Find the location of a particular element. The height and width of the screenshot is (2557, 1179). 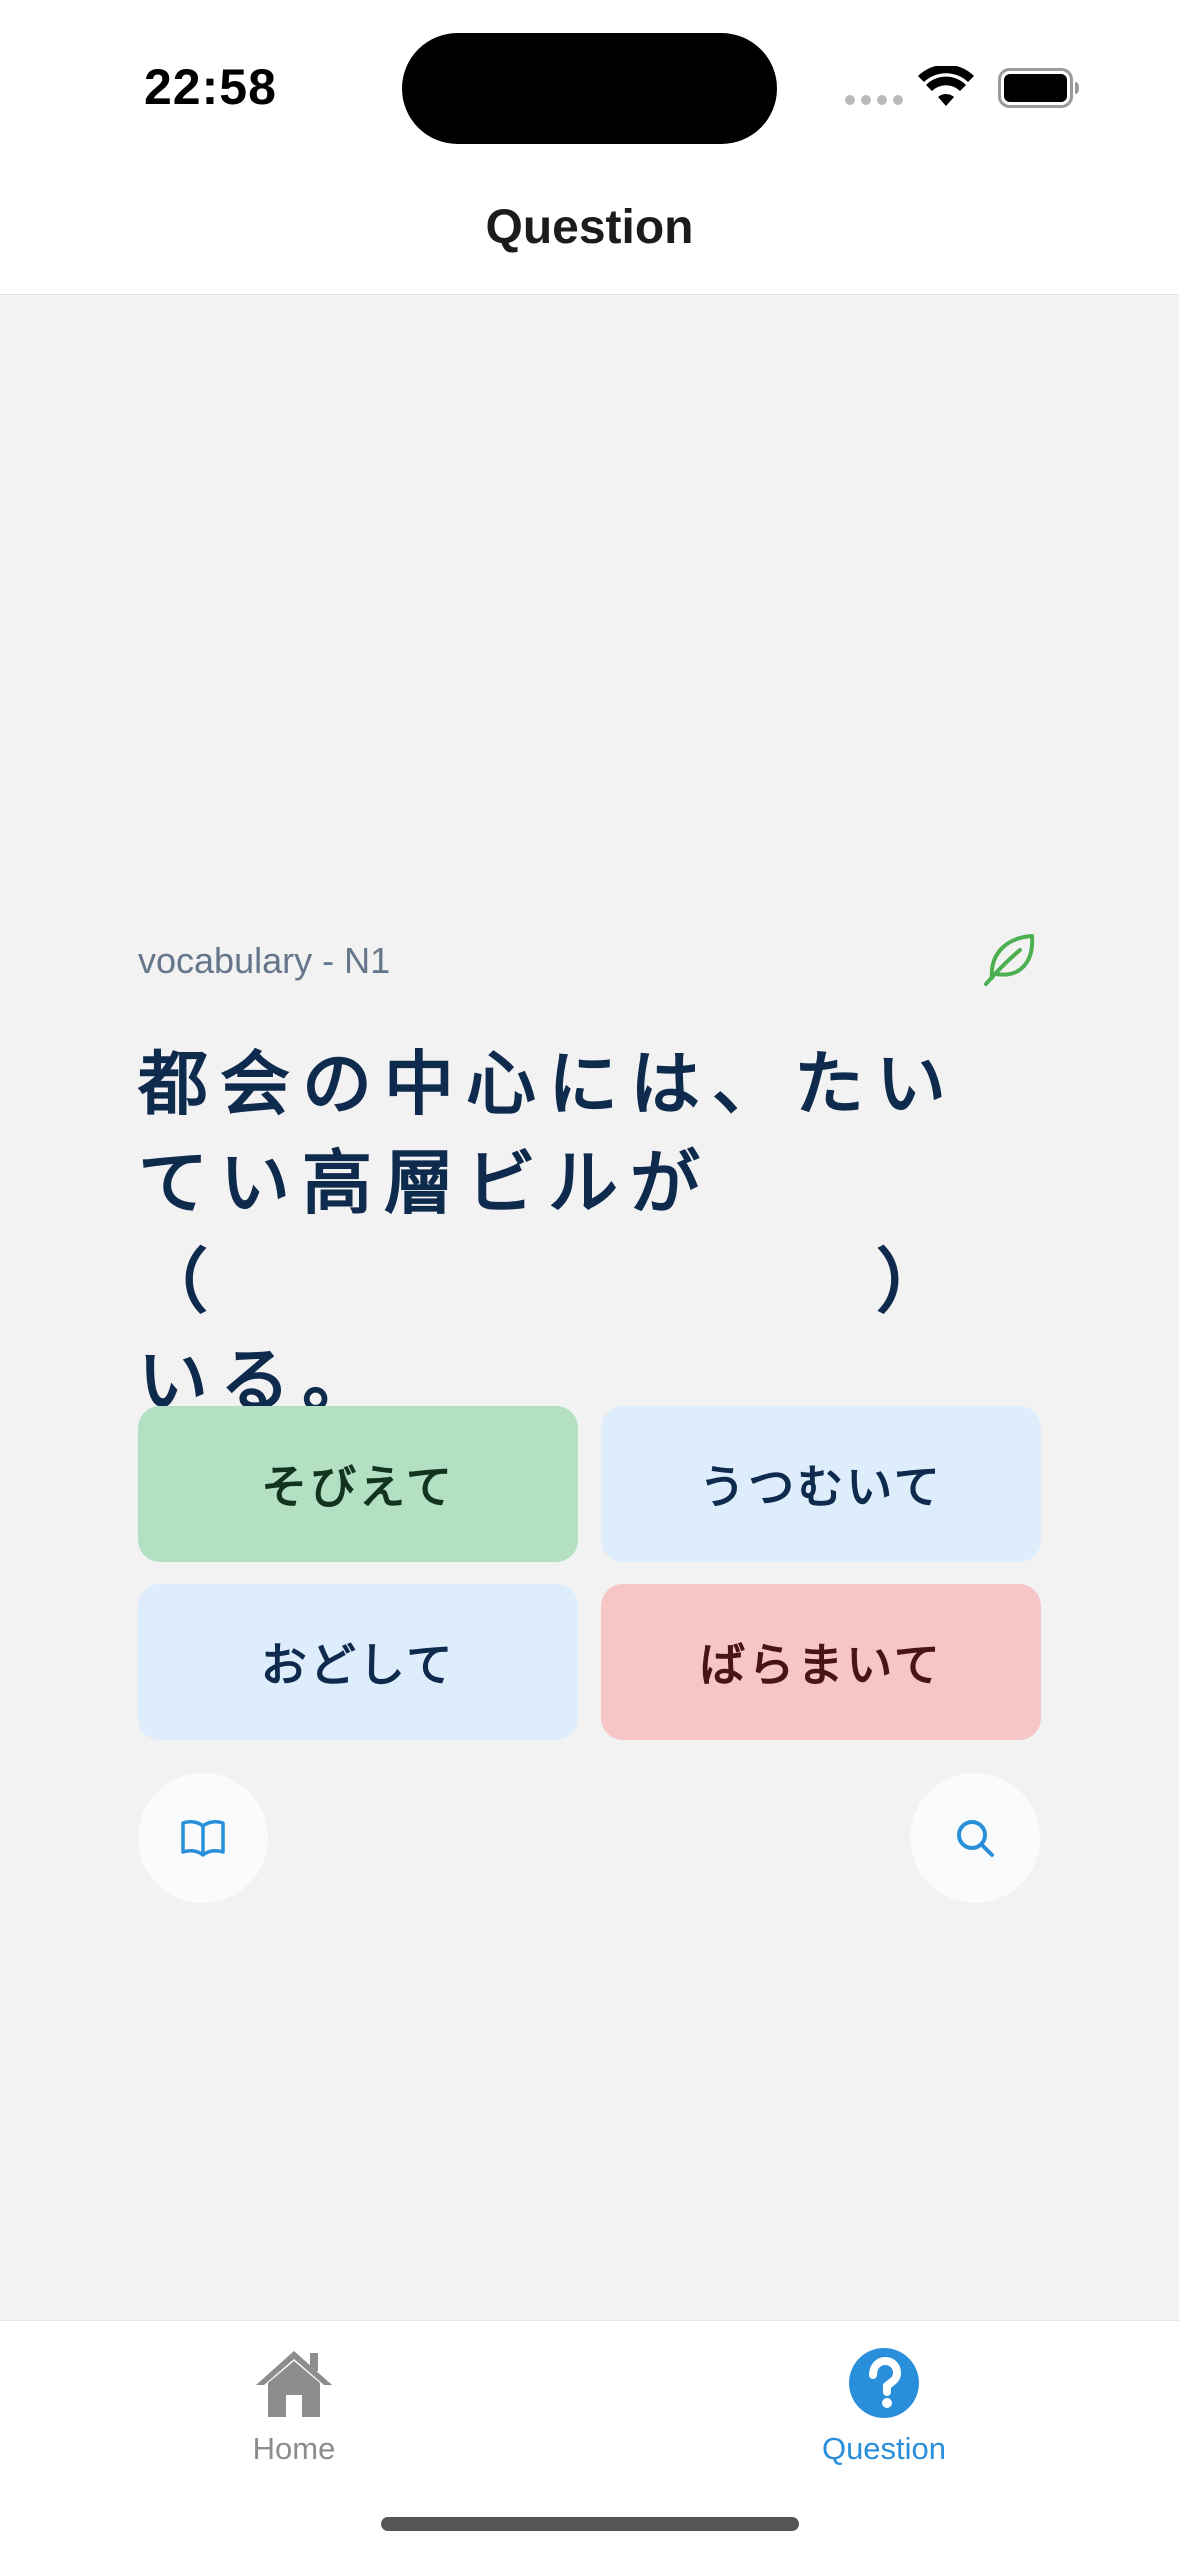

tab-bar: Home Question is located at coordinates (589, 2438).